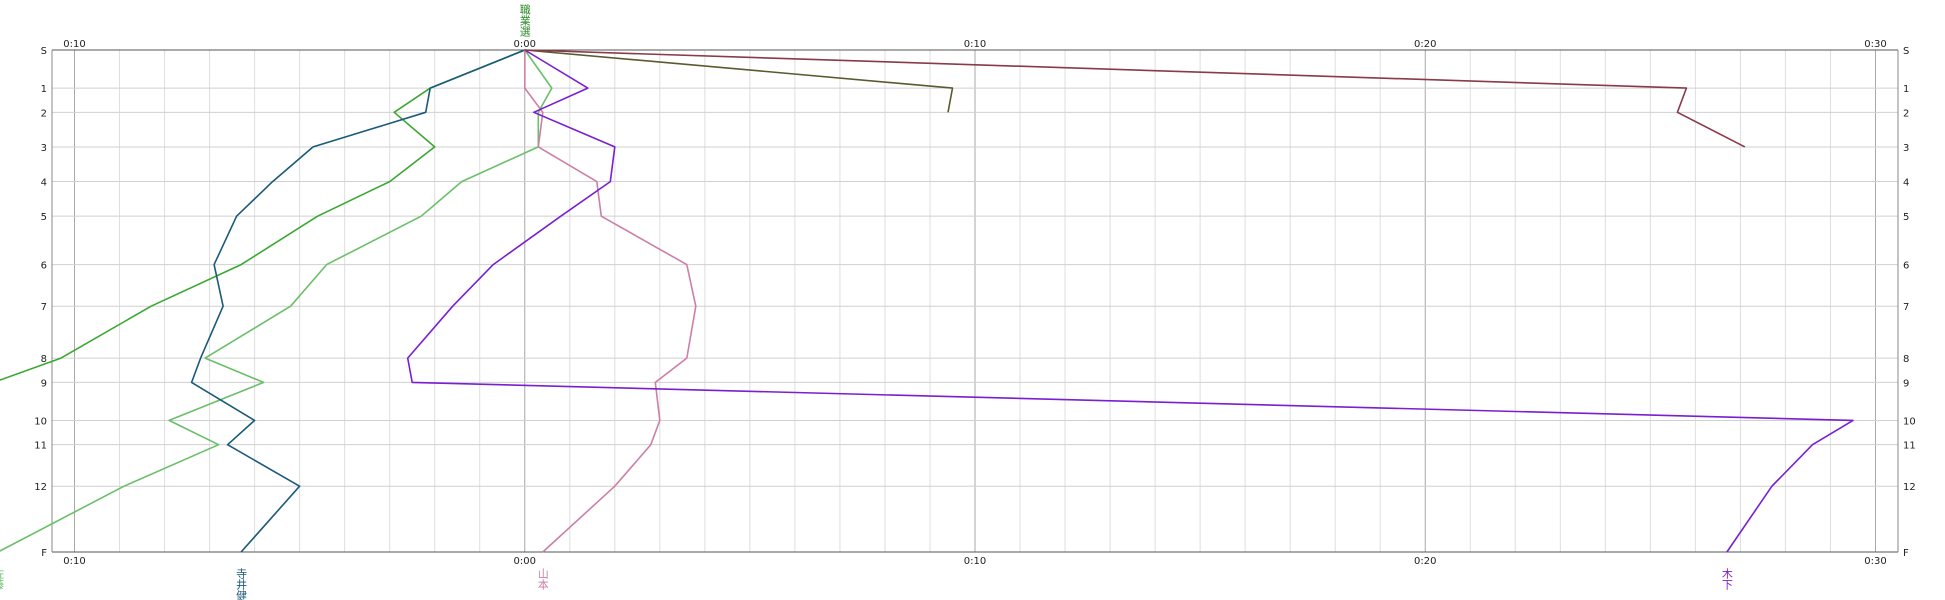  Describe the element at coordinates (524, 20) in the screenshot. I see `top-marker-label: 職業選` at that location.